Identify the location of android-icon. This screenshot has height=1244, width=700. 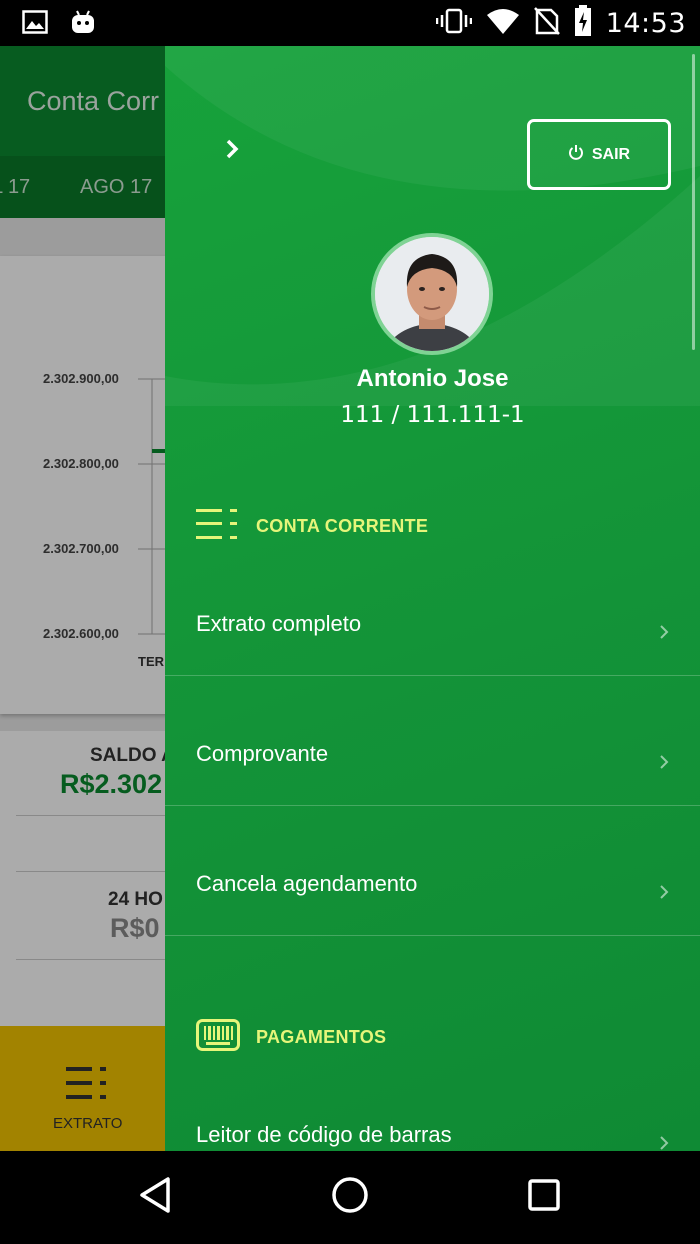
(83, 24).